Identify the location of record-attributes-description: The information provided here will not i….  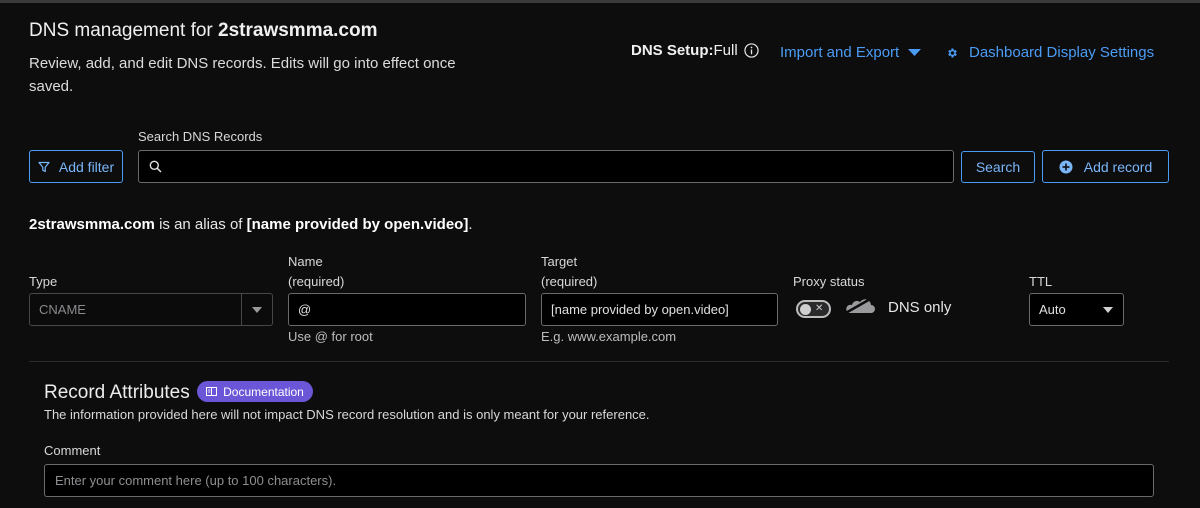
(347, 414).